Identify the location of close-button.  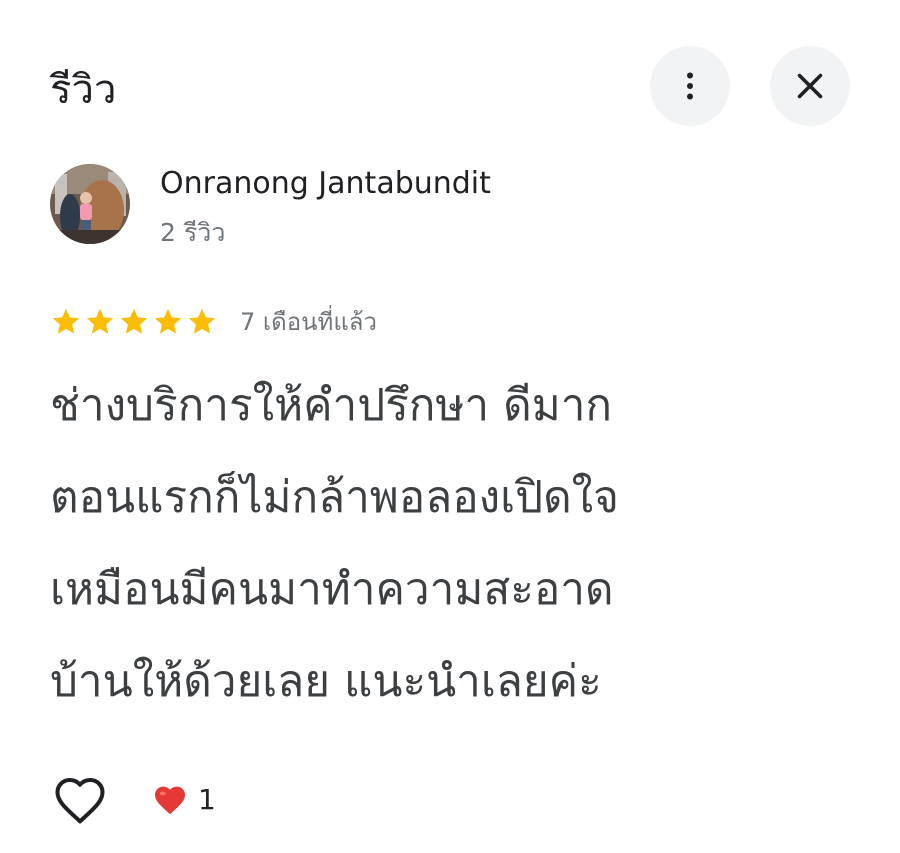
(810, 86).